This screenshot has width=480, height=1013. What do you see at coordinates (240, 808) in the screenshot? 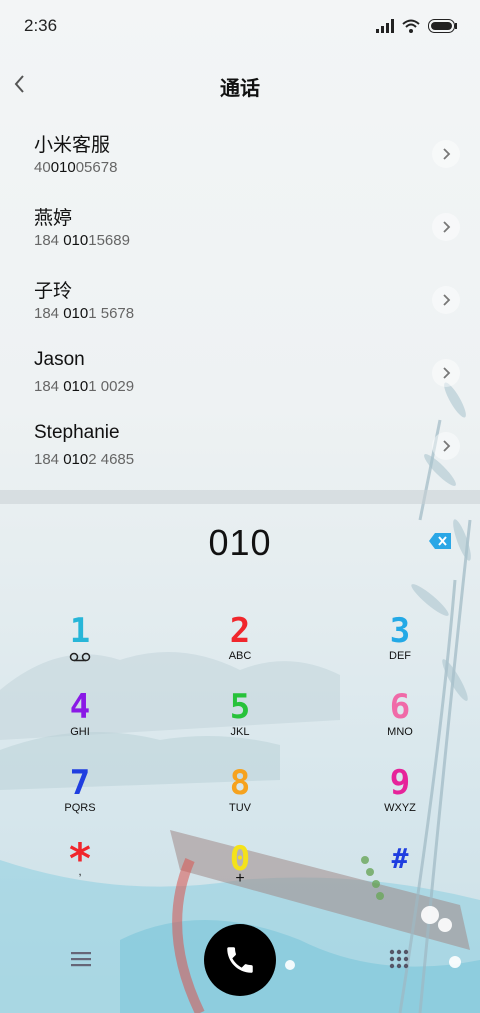
I see `key-letters: TUV` at bounding box center [240, 808].